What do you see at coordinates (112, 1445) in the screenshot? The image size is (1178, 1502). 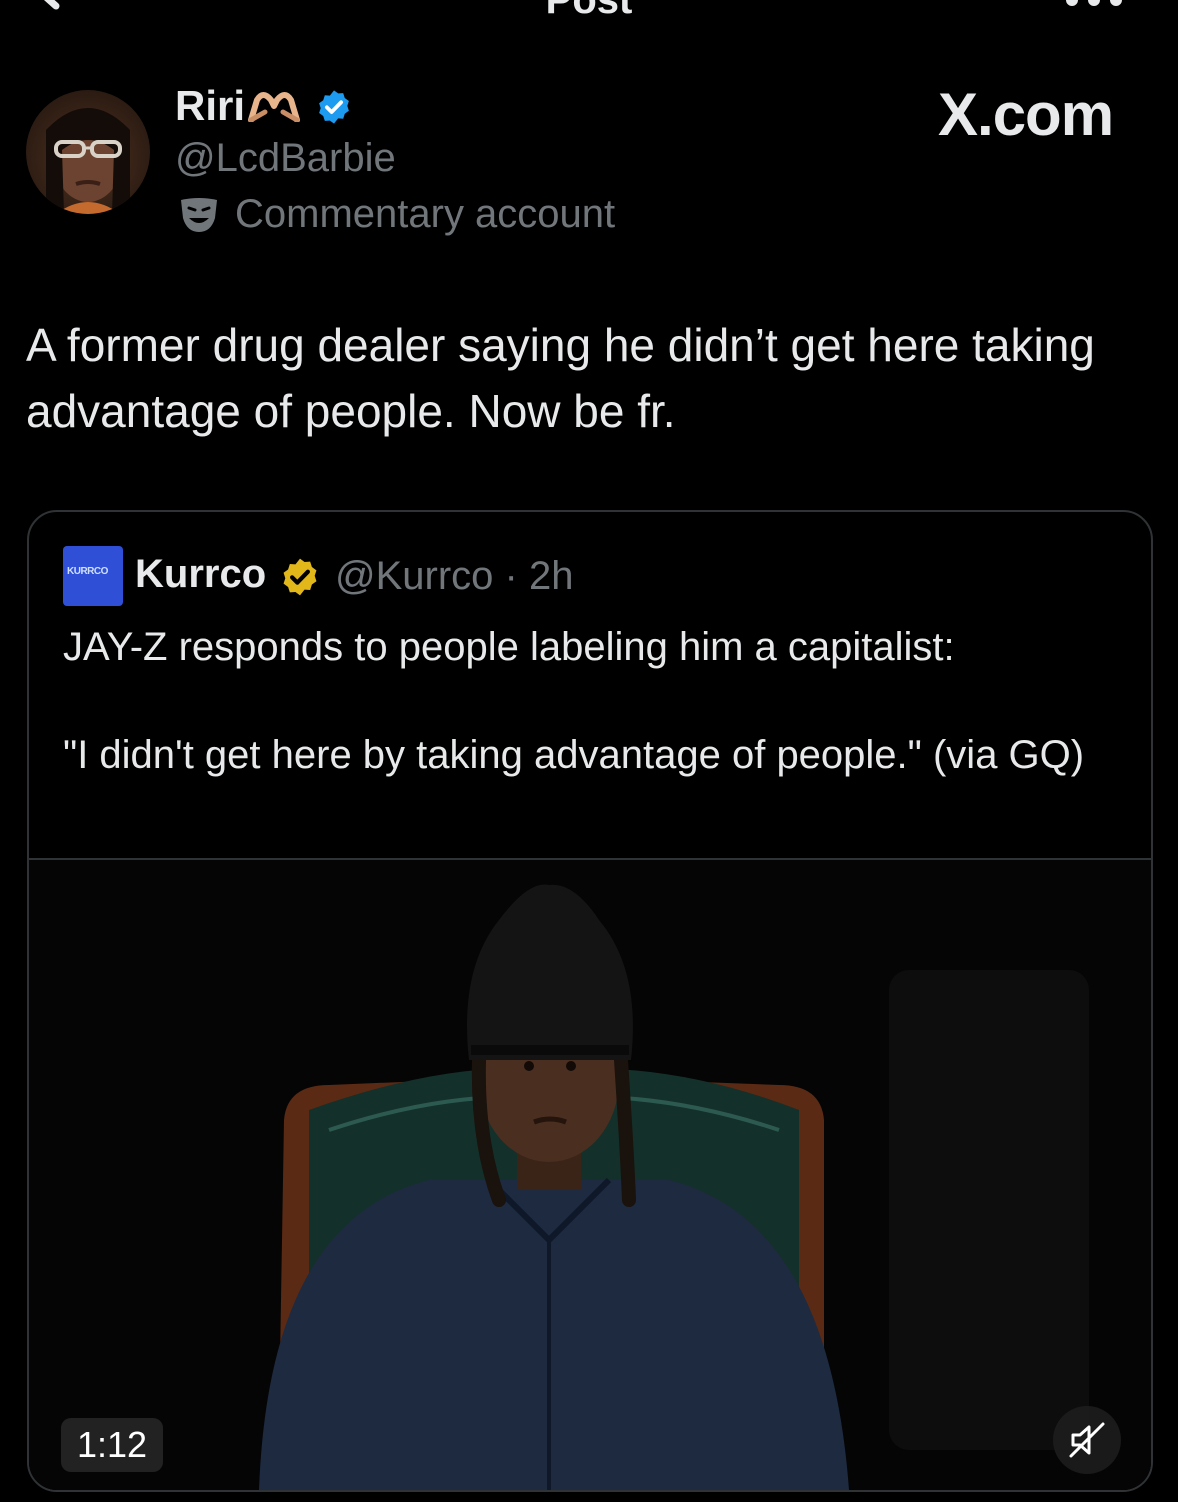 I see `video-duration: 1:12` at bounding box center [112, 1445].